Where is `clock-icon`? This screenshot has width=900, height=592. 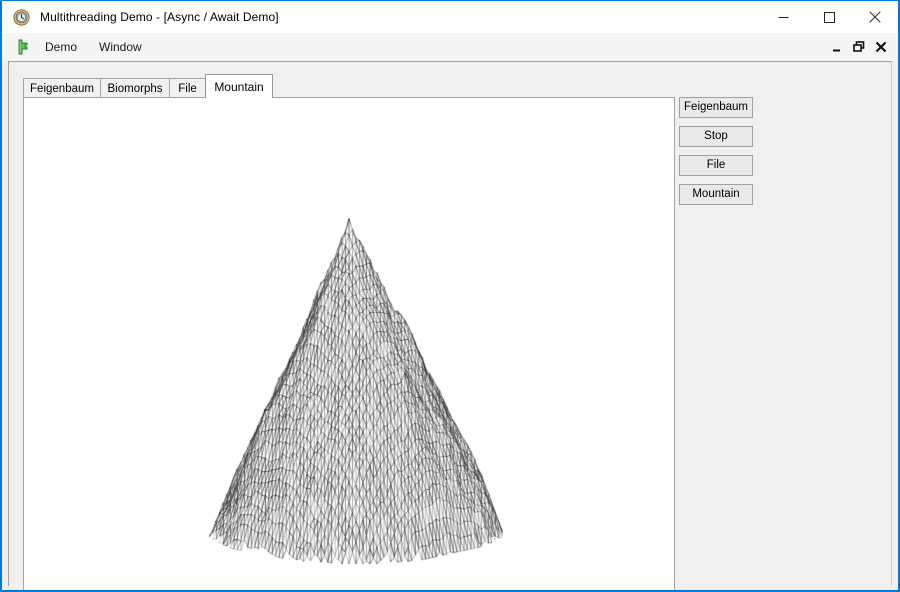 clock-icon is located at coordinates (21, 17).